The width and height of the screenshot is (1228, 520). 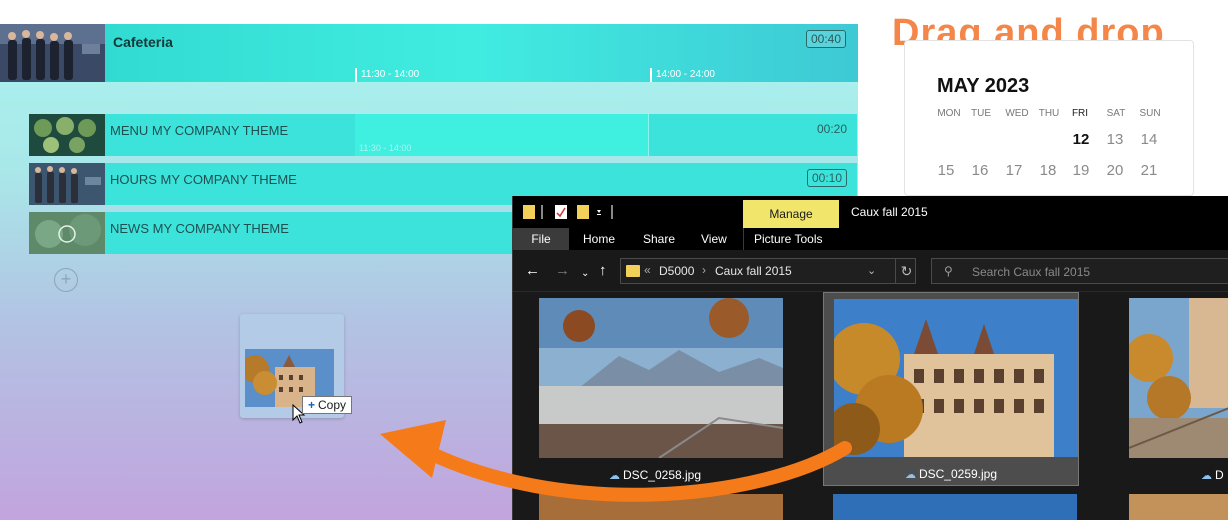 What do you see at coordinates (1031, 272) in the screenshot?
I see `search-placeholder: Search Caux fall 2015` at bounding box center [1031, 272].